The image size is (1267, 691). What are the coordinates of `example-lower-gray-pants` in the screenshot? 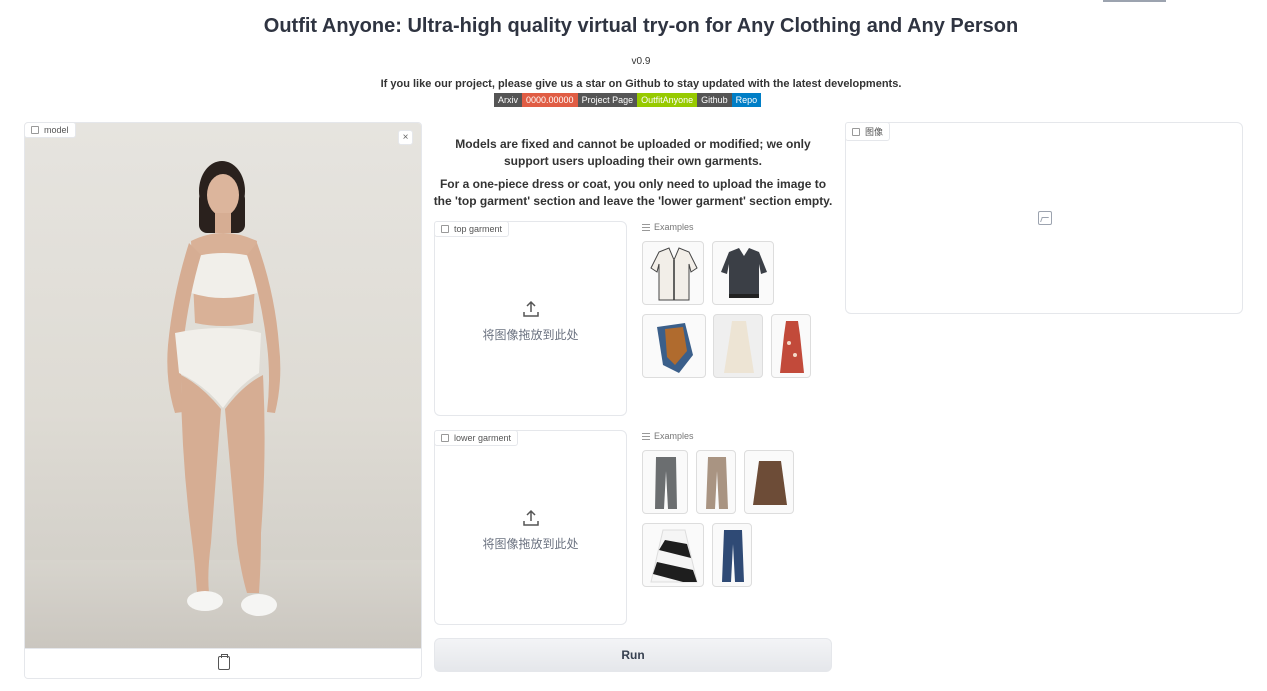 It's located at (665, 482).